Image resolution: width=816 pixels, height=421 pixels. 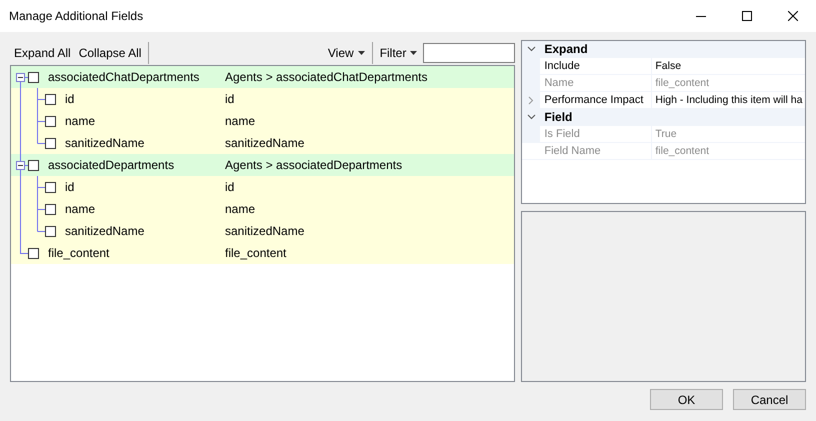 I want to click on tree-row: file_content file_content, so click(x=262, y=253).